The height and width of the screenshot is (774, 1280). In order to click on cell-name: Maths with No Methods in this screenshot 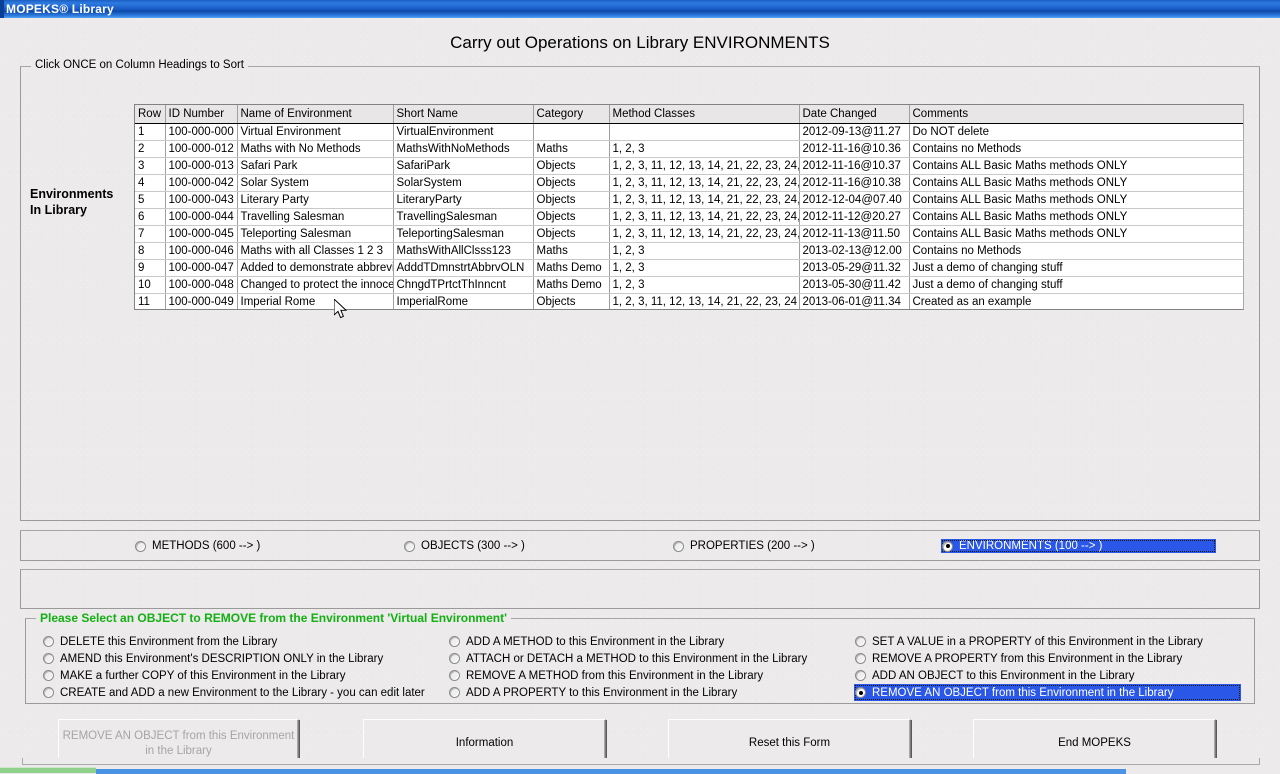, I will do `click(315, 149)`.